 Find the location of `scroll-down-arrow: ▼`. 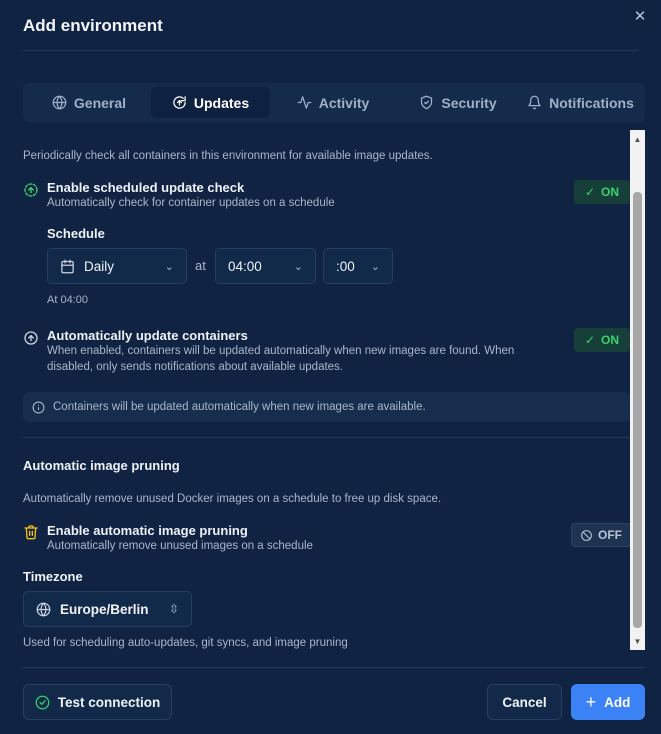

scroll-down-arrow: ▼ is located at coordinates (637, 641).